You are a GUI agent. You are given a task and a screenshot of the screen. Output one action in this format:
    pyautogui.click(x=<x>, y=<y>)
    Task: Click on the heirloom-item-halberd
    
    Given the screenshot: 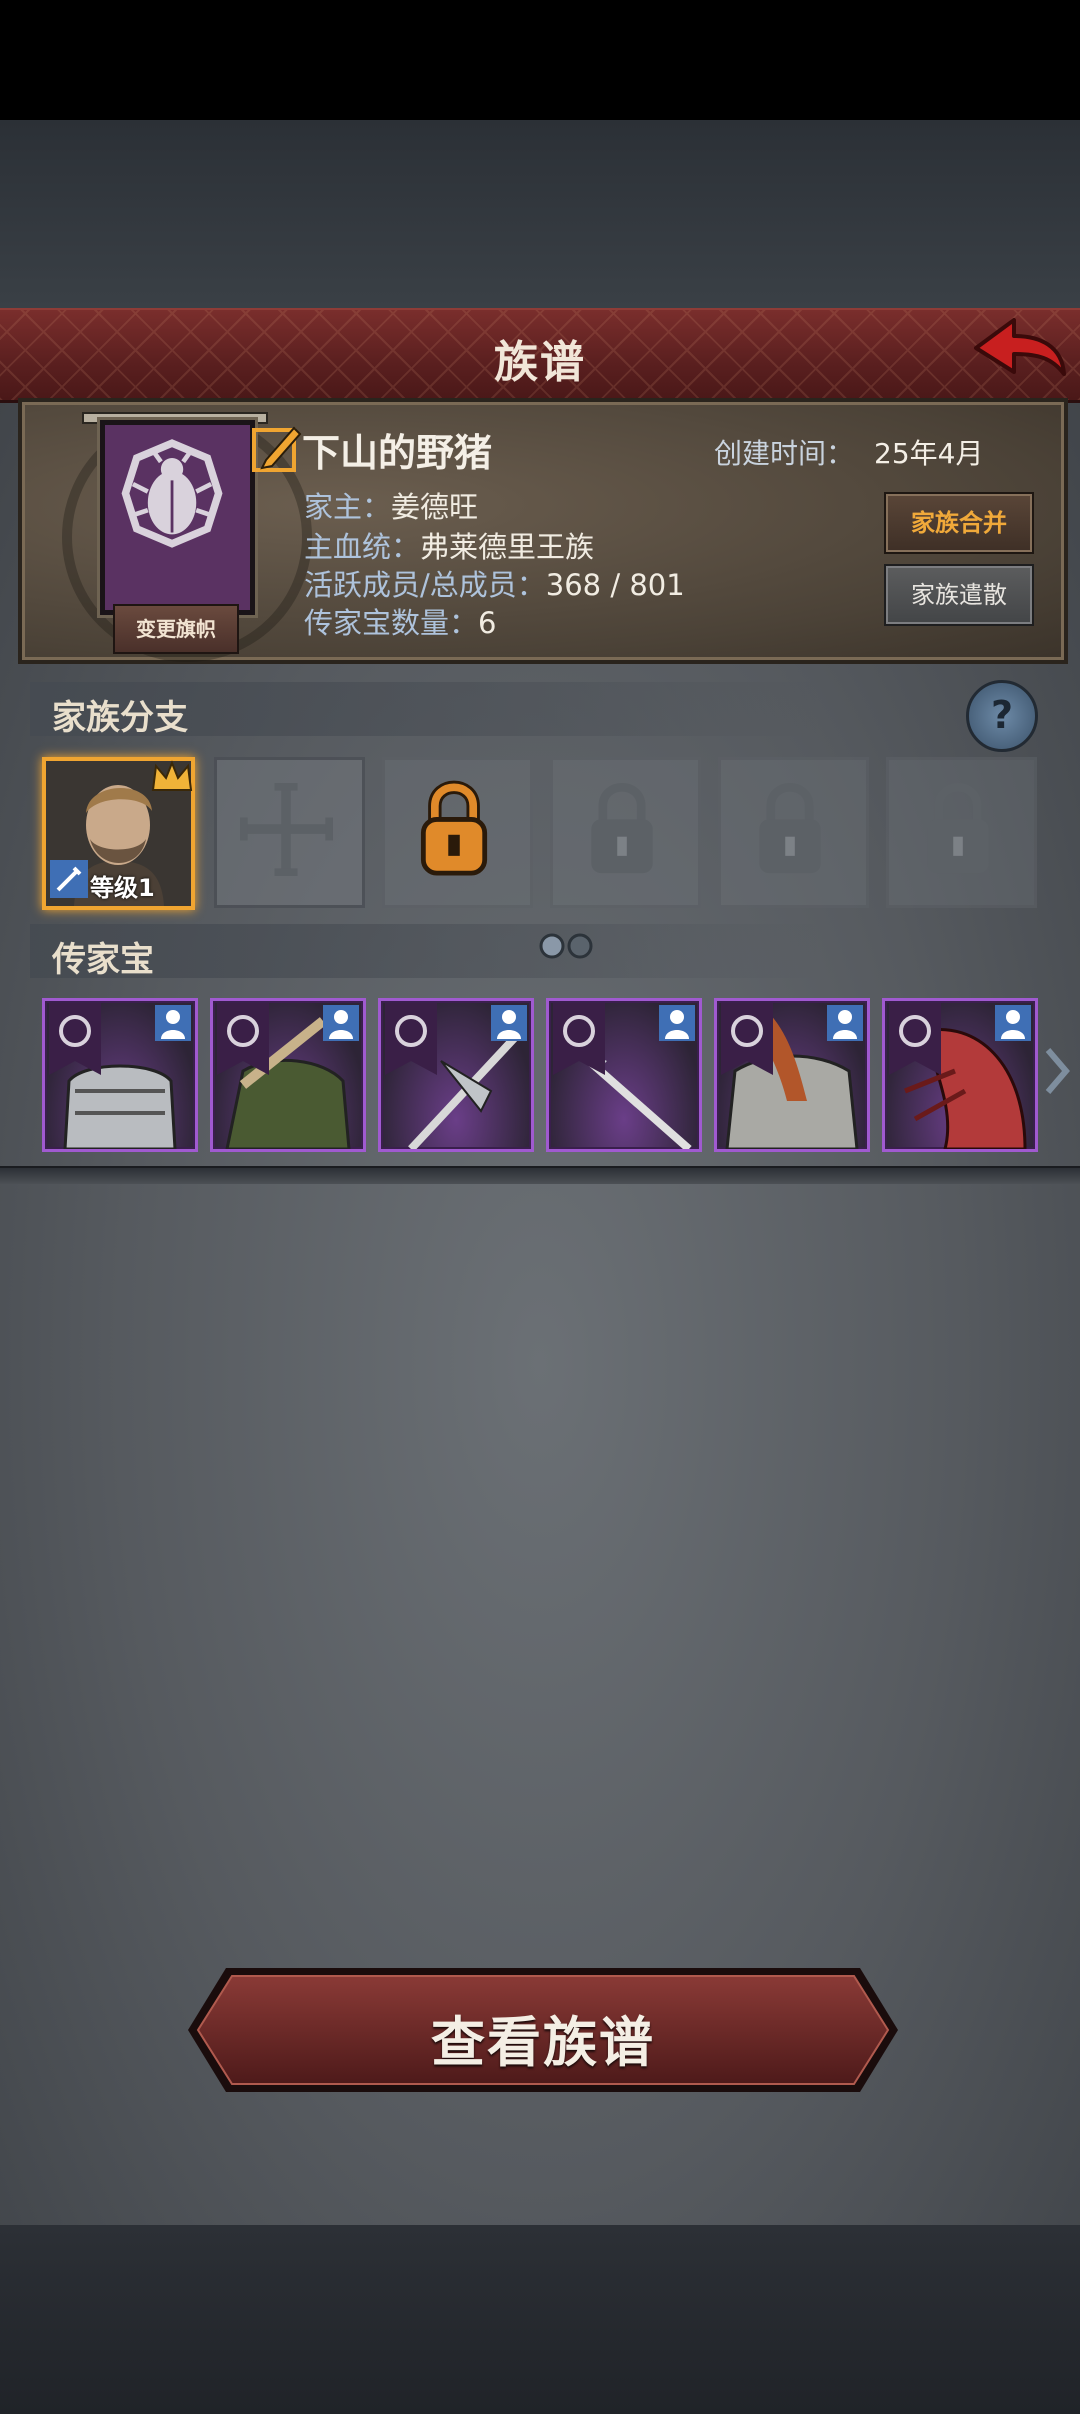 What is the action you would take?
    pyautogui.click(x=456, y=1075)
    